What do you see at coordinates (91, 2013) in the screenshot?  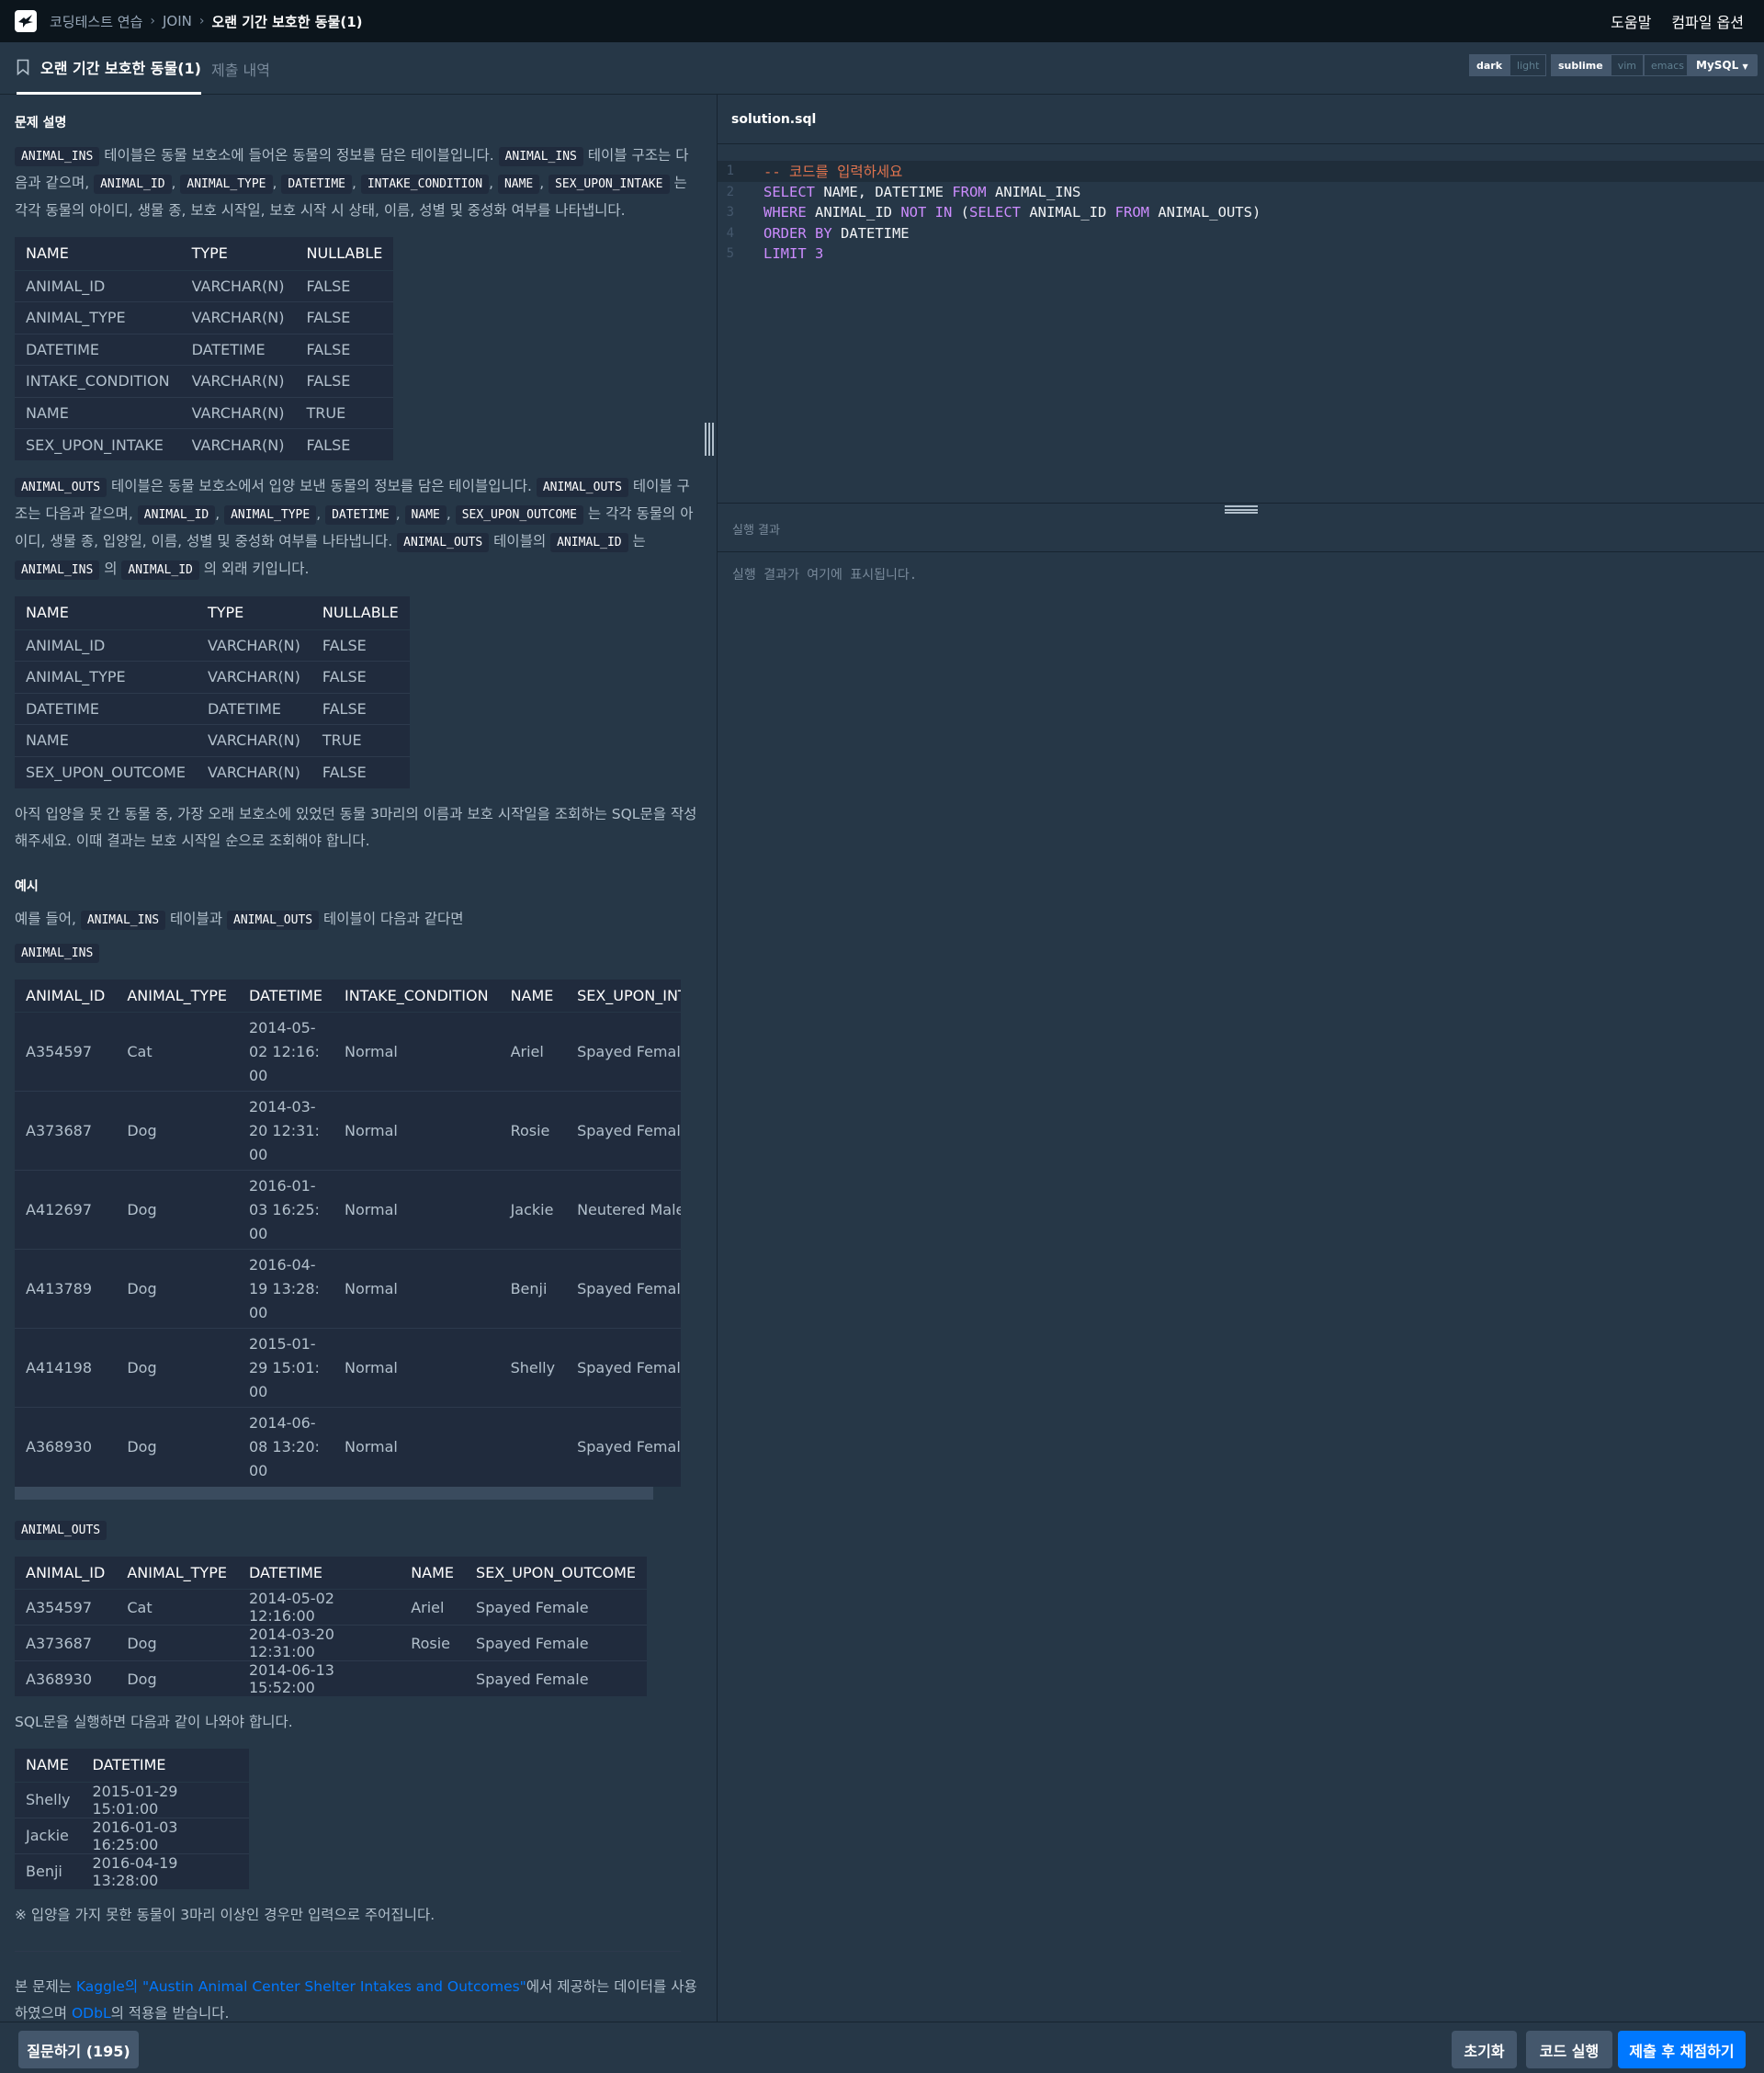 I see `odbl-link: ODbL` at bounding box center [91, 2013].